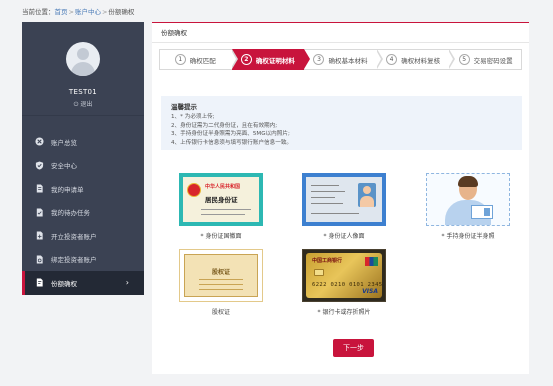  Describe the element at coordinates (67, 189) in the screenshot. I see `sidebar-item-label: 我的申请单` at that location.